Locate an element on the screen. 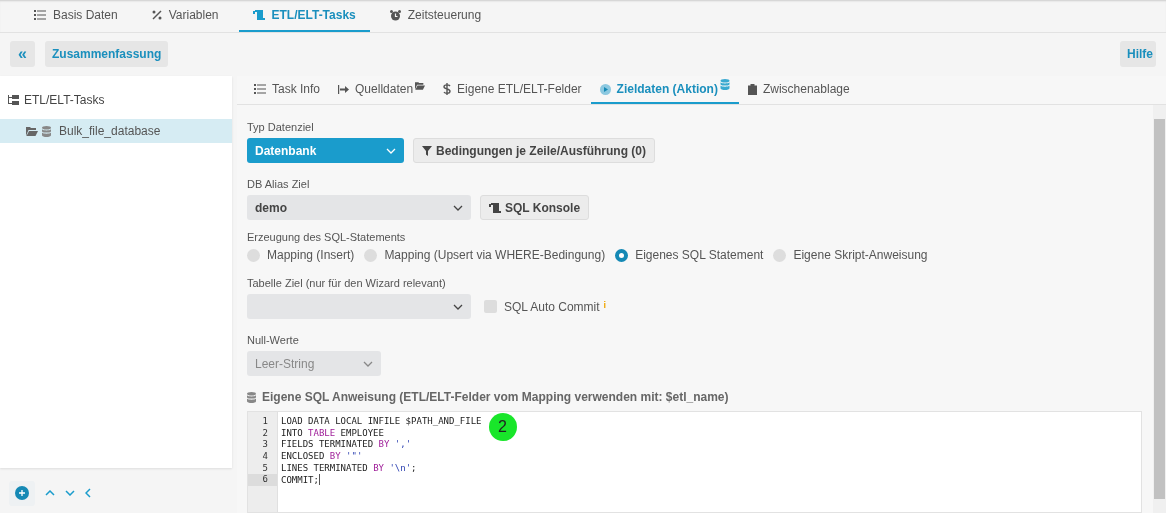 This screenshot has height=513, width=1166. folder-icon is located at coordinates (32, 131).